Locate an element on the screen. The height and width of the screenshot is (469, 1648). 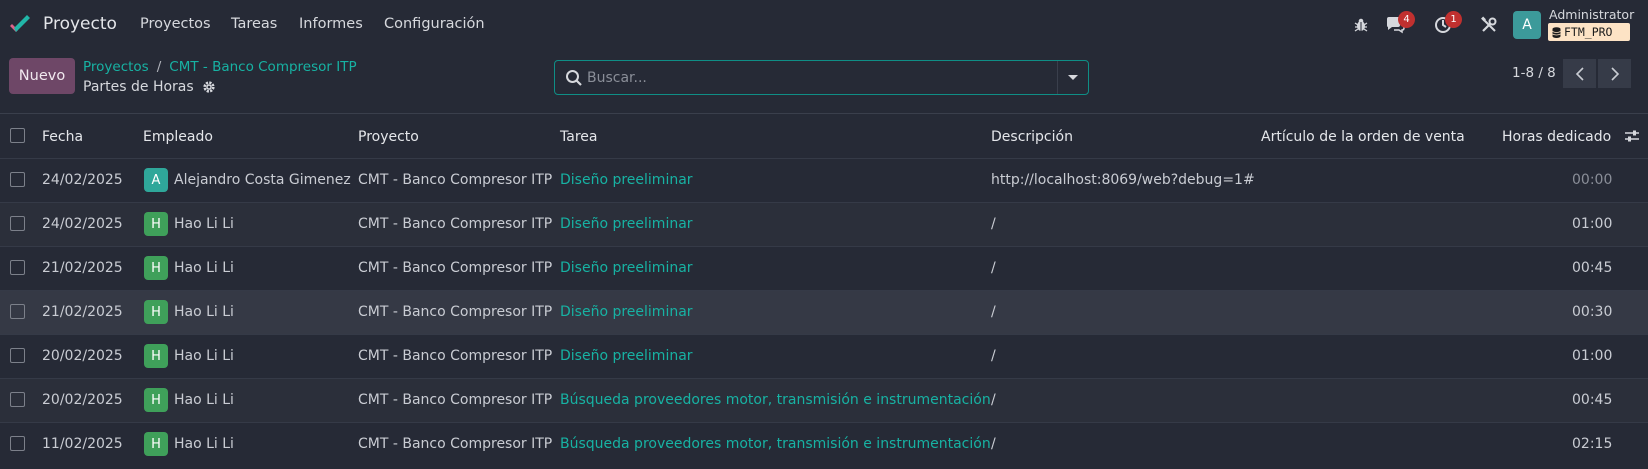
row-date: 21/02/2025 is located at coordinates (82, 312).